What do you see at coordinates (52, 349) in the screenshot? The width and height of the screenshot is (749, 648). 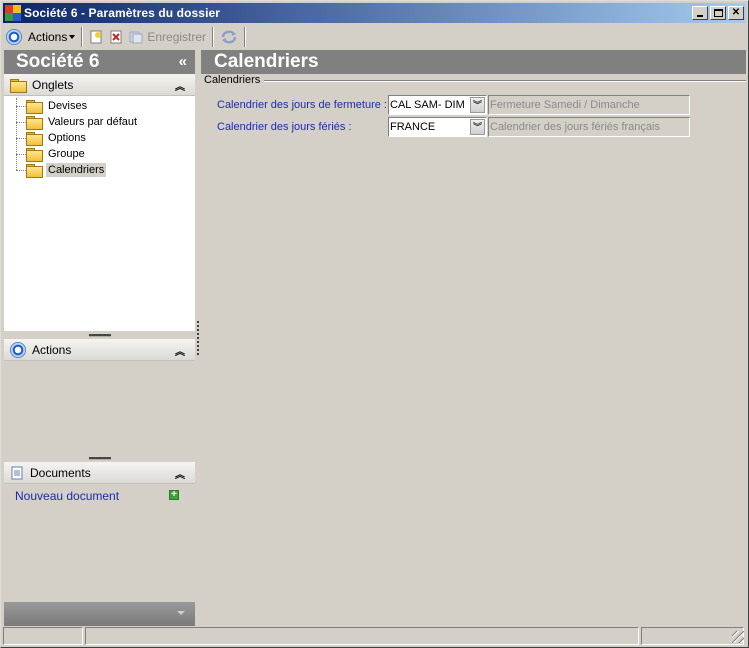 I see `actions-section-label: Actions` at bounding box center [52, 349].